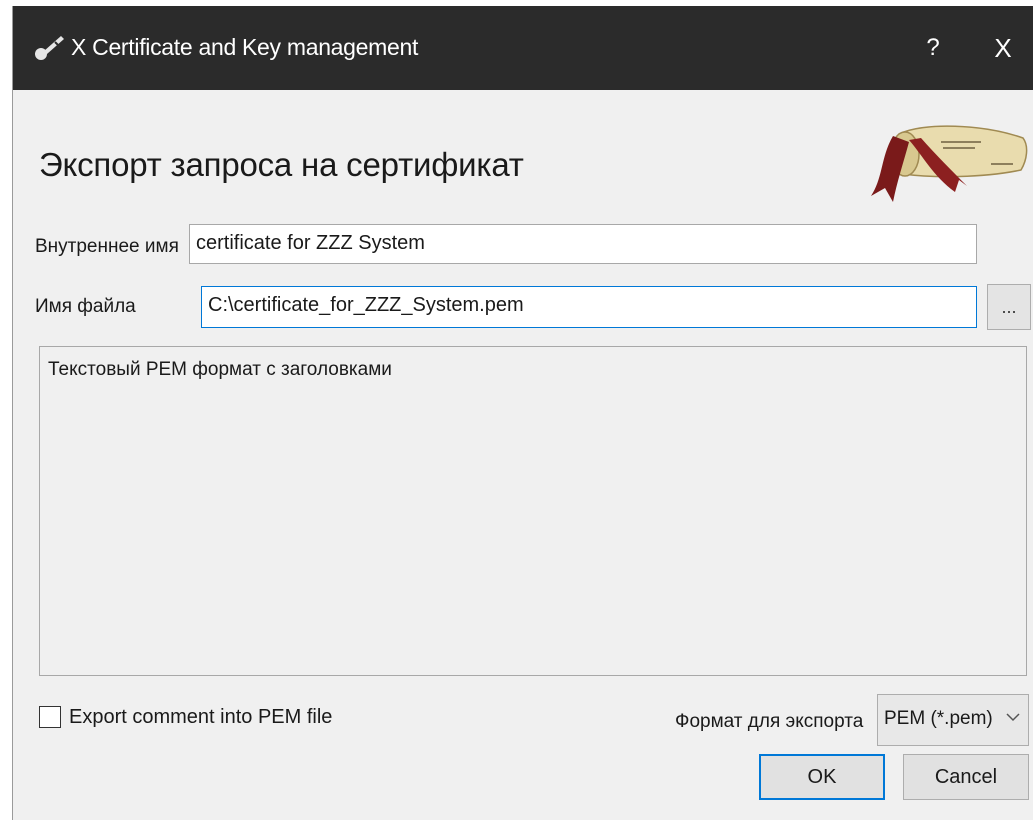  I want to click on cancel-button: Cancel, so click(966, 777).